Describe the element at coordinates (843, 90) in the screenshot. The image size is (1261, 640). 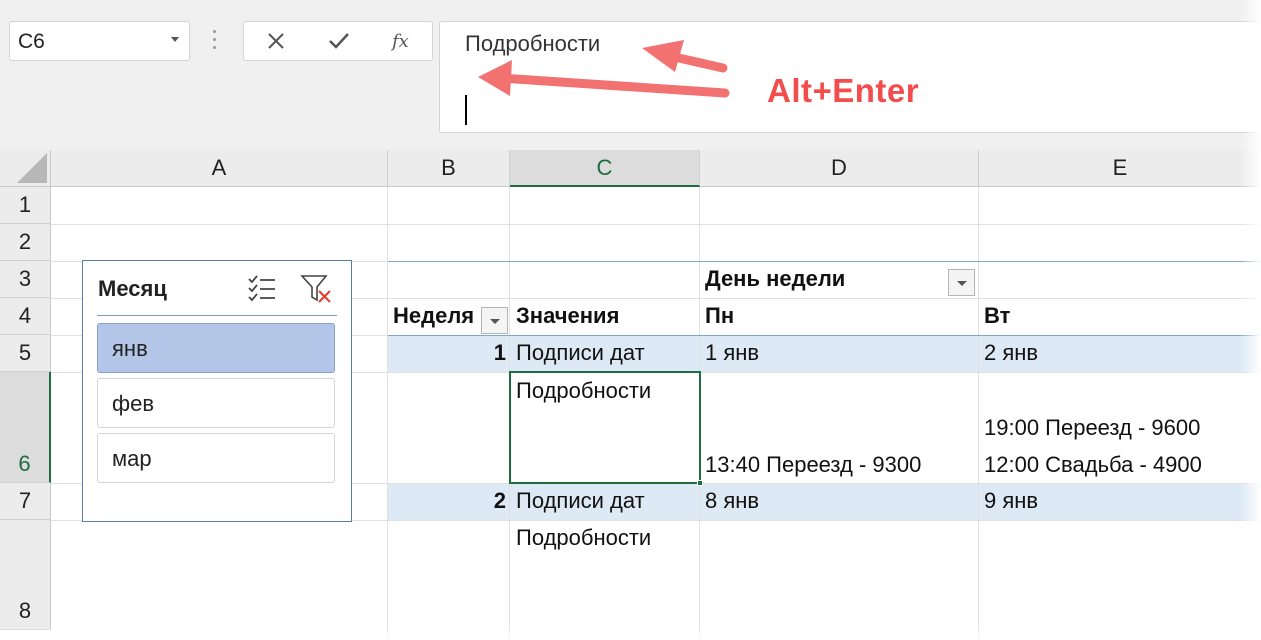
I see `annotation-label: Alt+Enter` at that location.